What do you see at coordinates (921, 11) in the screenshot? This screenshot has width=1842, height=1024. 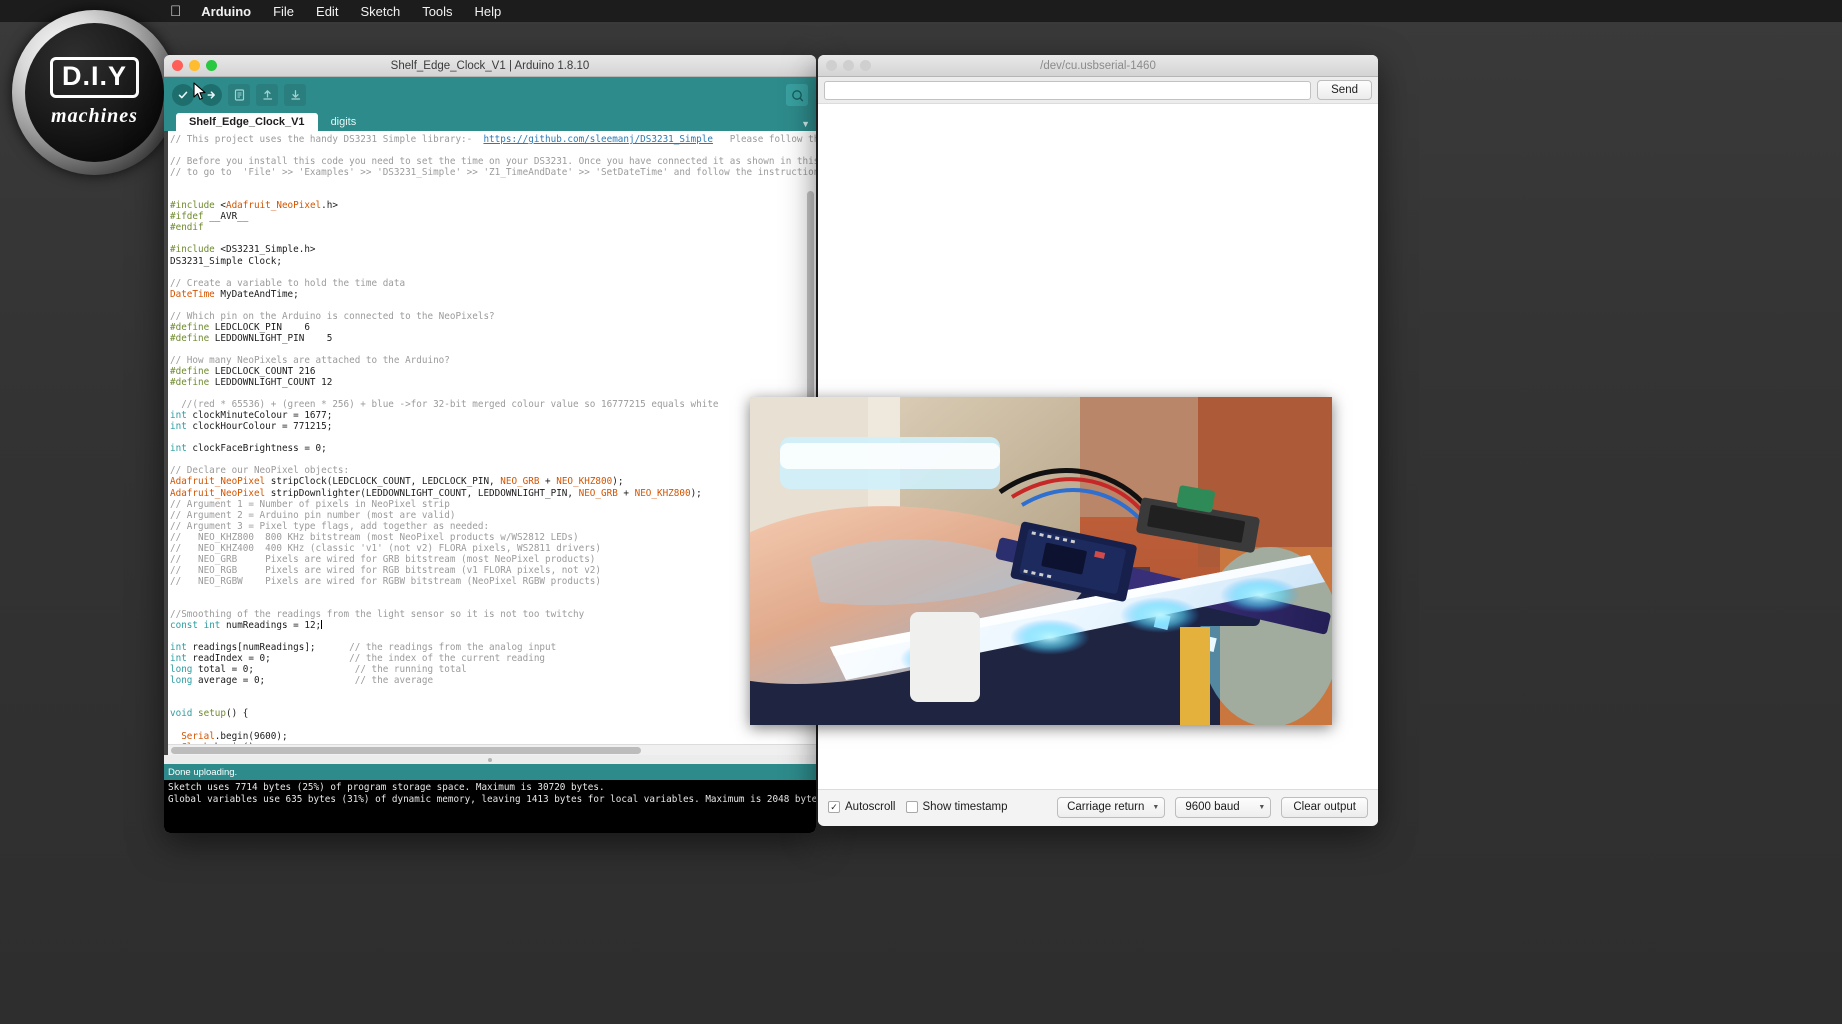 I see `macos-menubar:  Arduino File Edit Sketch Tools Help` at bounding box center [921, 11].